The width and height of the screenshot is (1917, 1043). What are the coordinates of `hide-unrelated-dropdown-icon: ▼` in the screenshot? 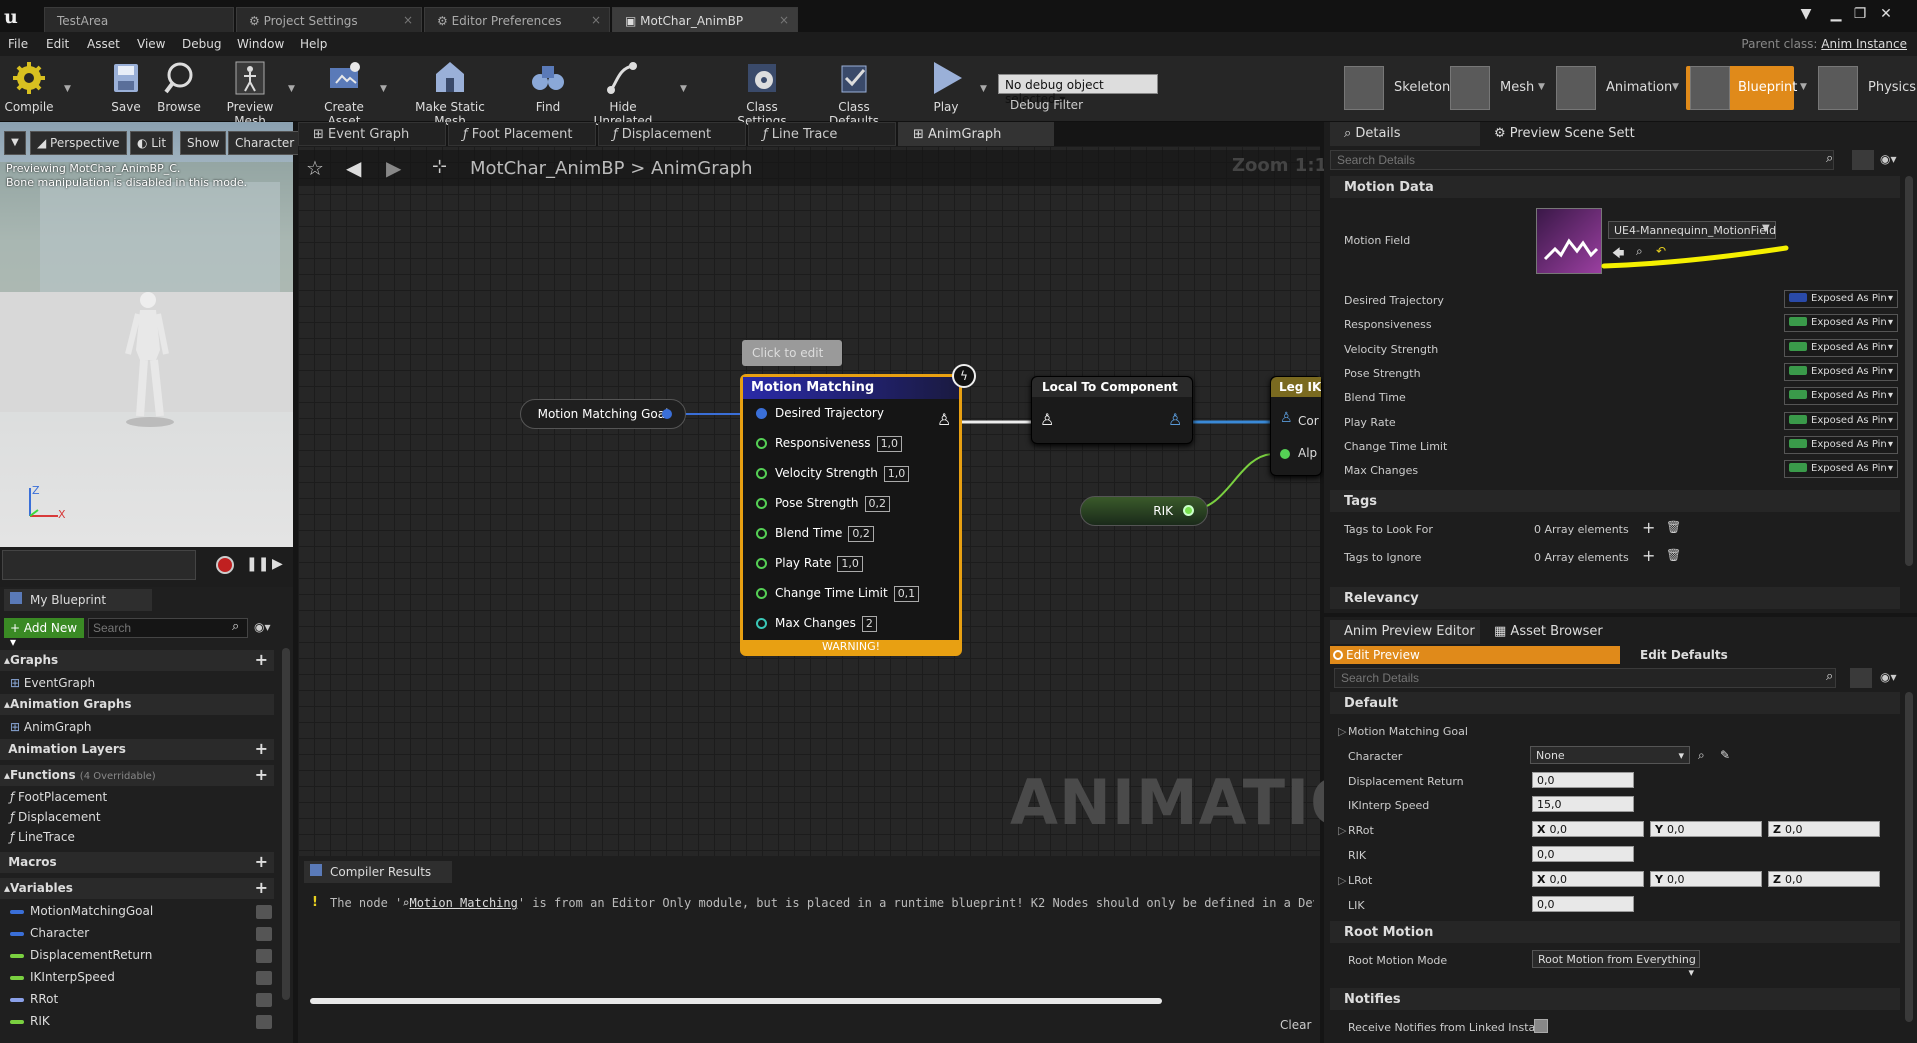 It's located at (683, 89).